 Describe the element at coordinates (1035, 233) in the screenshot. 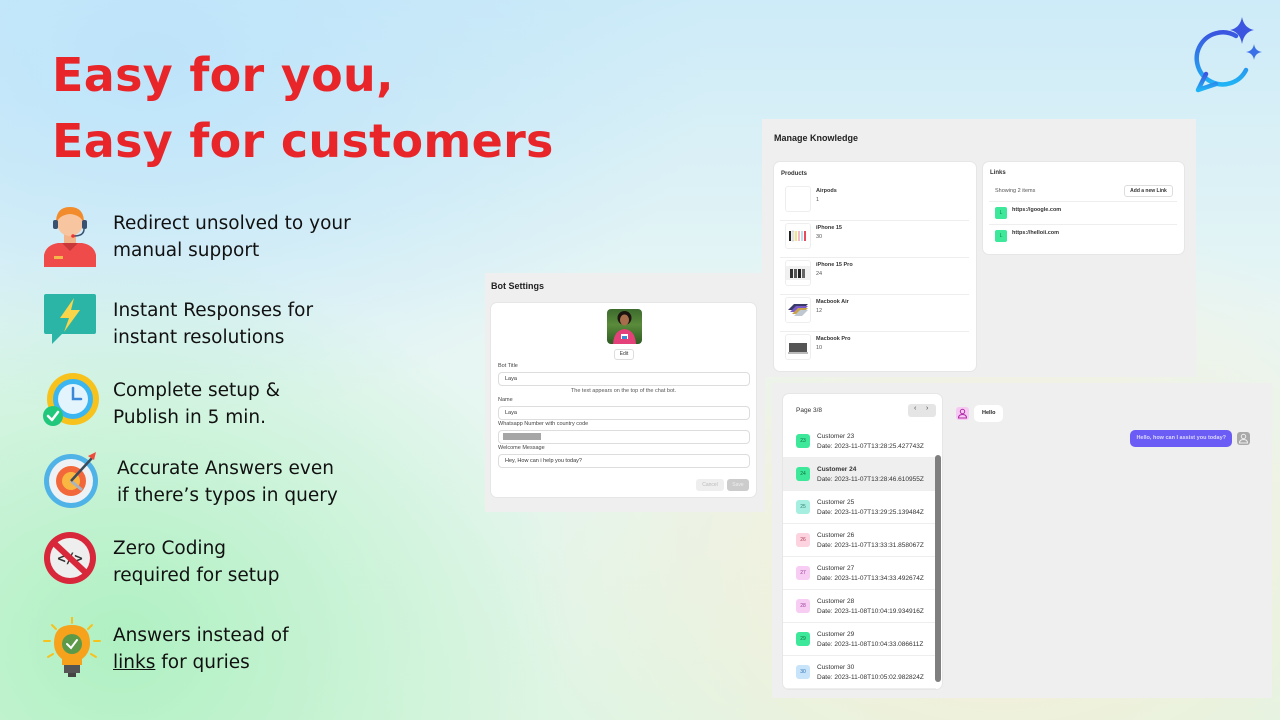

I see `link-url: https://helloii.com` at that location.